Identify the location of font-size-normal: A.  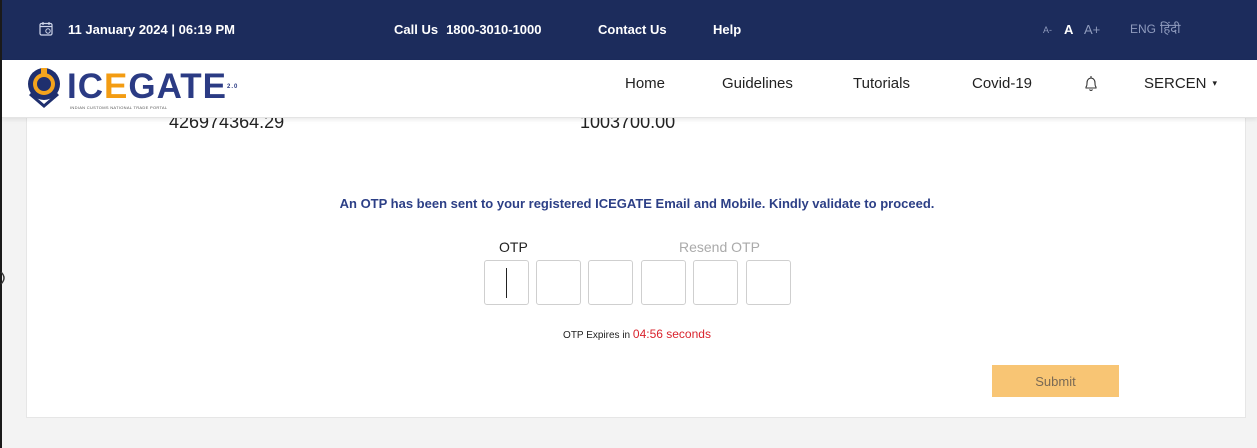
(1068, 29).